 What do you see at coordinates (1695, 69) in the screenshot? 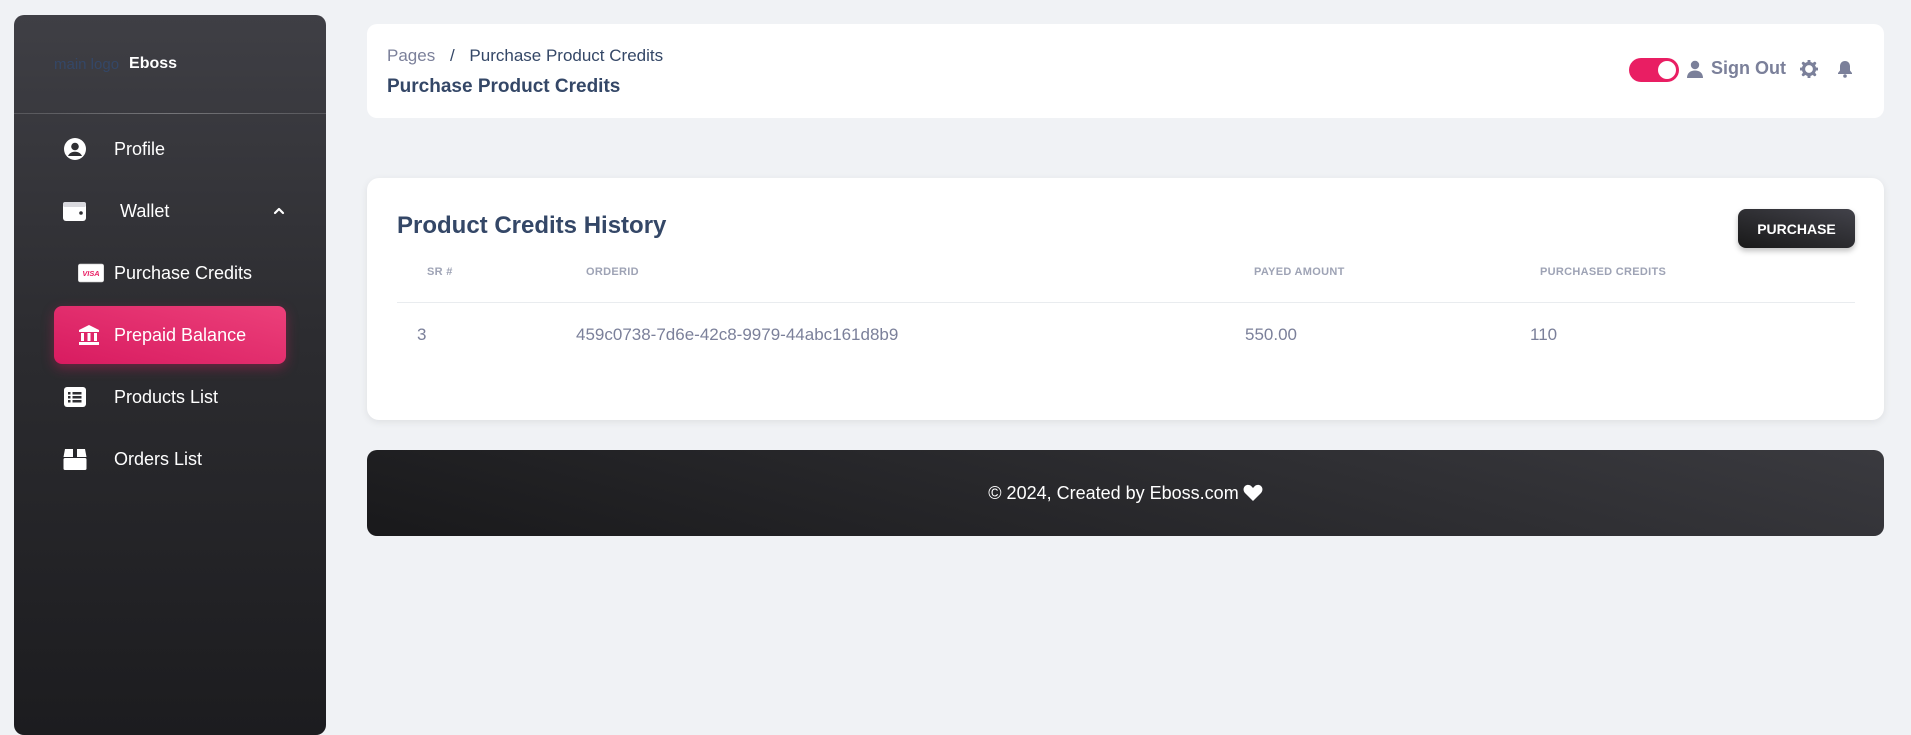
I see `user-icon` at bounding box center [1695, 69].